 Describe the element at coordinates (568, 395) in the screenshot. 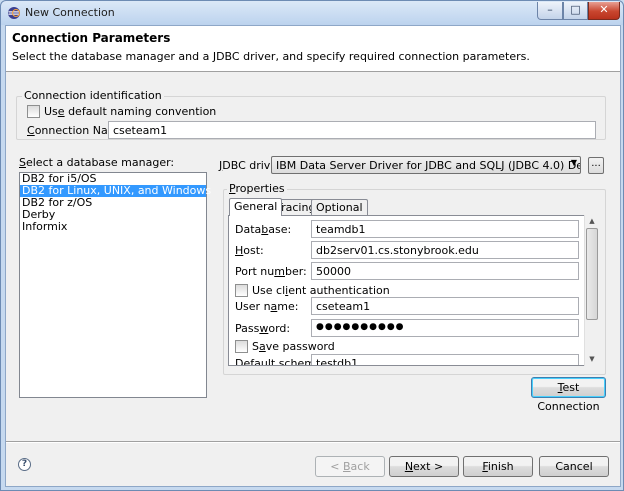

I see `test-connection-button: Test Connection` at that location.